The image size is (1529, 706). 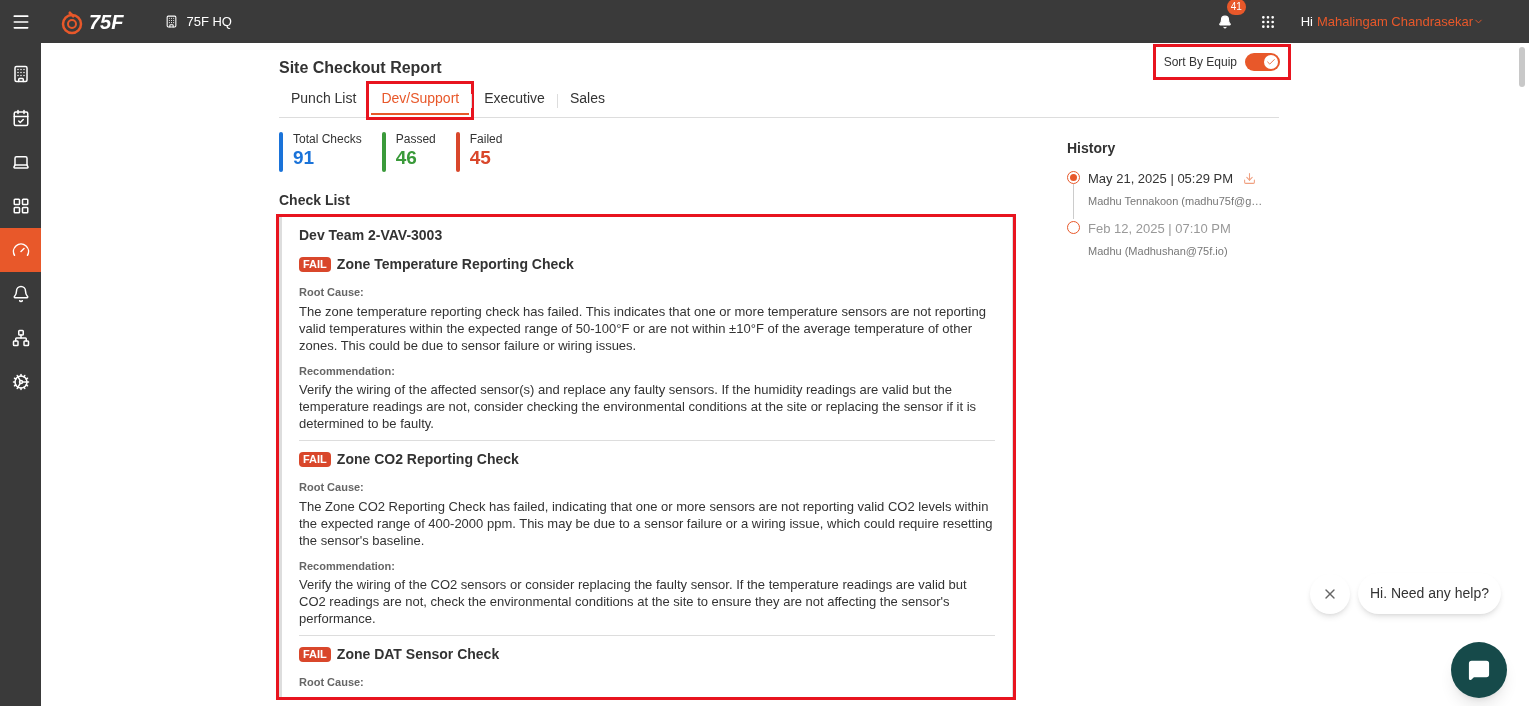 I want to click on history-title: History, so click(x=1092, y=148).